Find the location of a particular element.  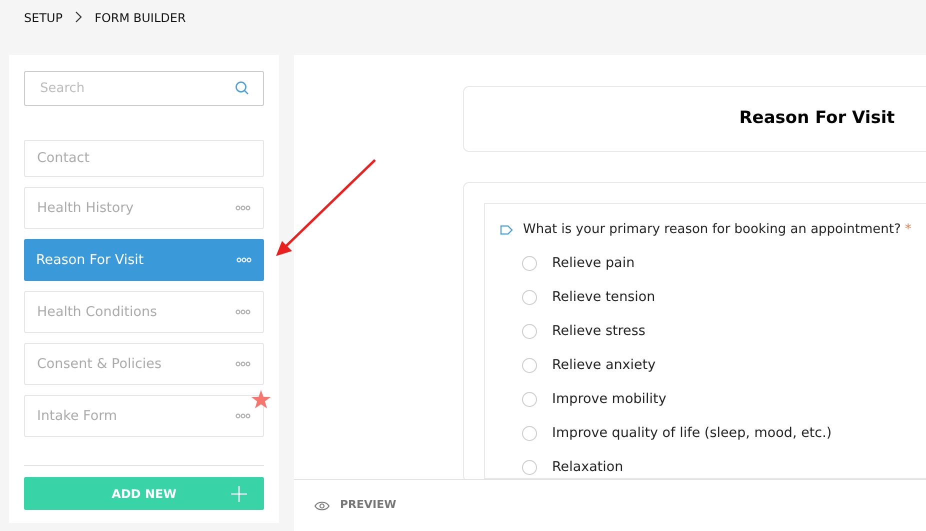

option-label: Improve quality of life (sleep, mood, etc.) is located at coordinates (692, 434).